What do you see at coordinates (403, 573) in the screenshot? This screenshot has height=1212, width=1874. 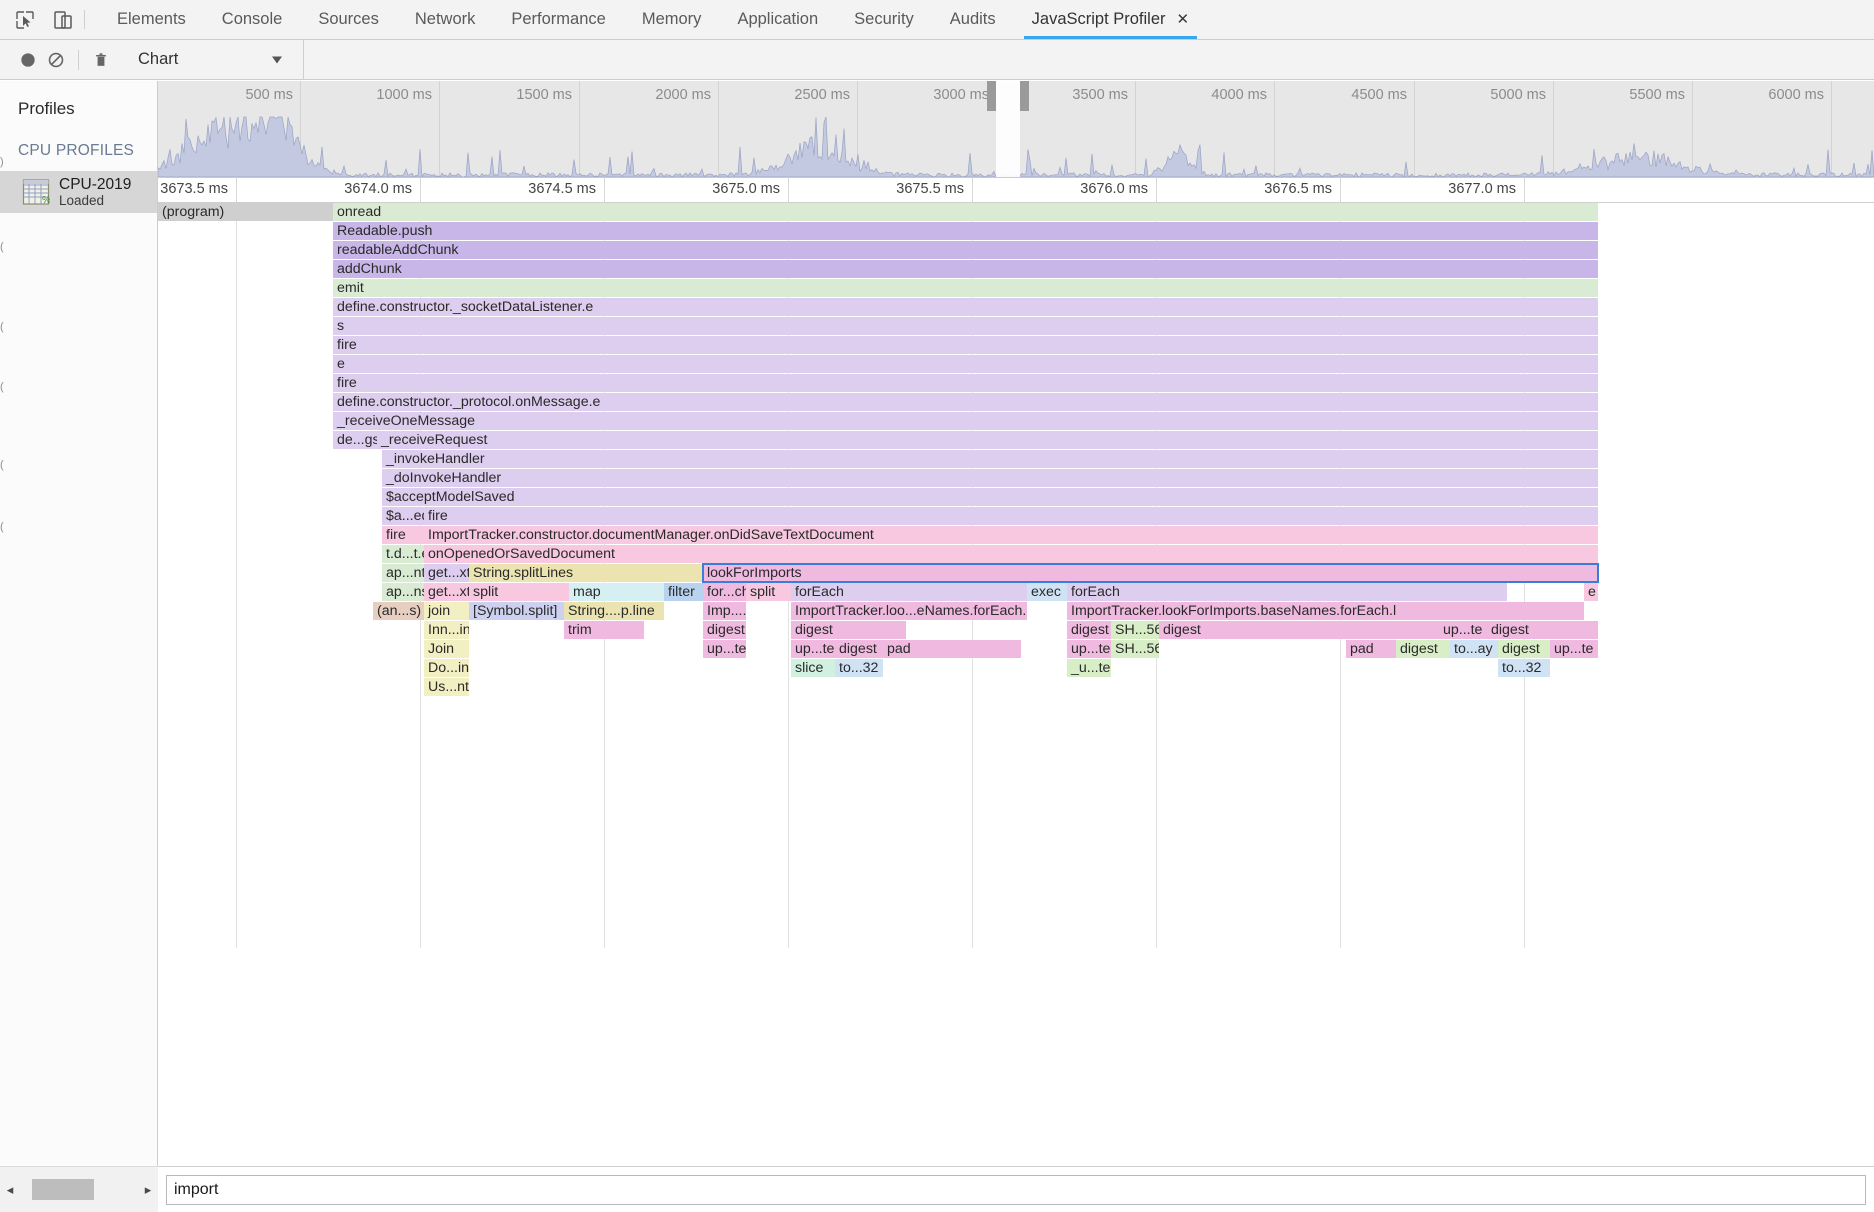 I see `flame-frame: ap...nt` at bounding box center [403, 573].